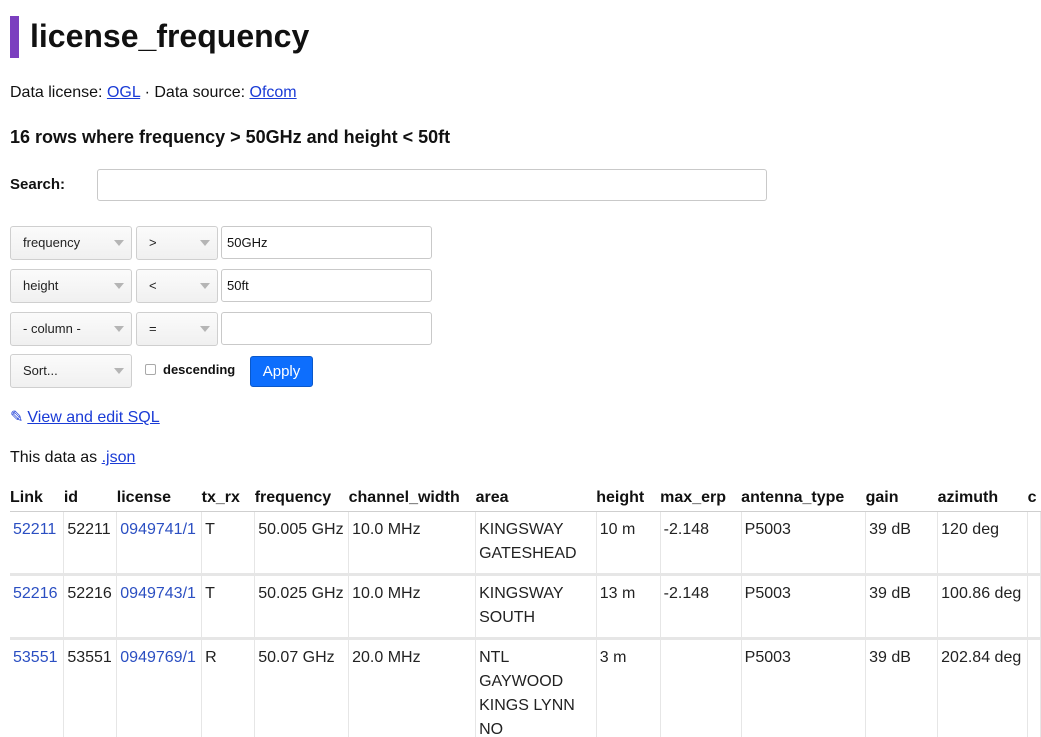 This screenshot has width=1041, height=737. I want to click on row-link: 52216, so click(35, 593).